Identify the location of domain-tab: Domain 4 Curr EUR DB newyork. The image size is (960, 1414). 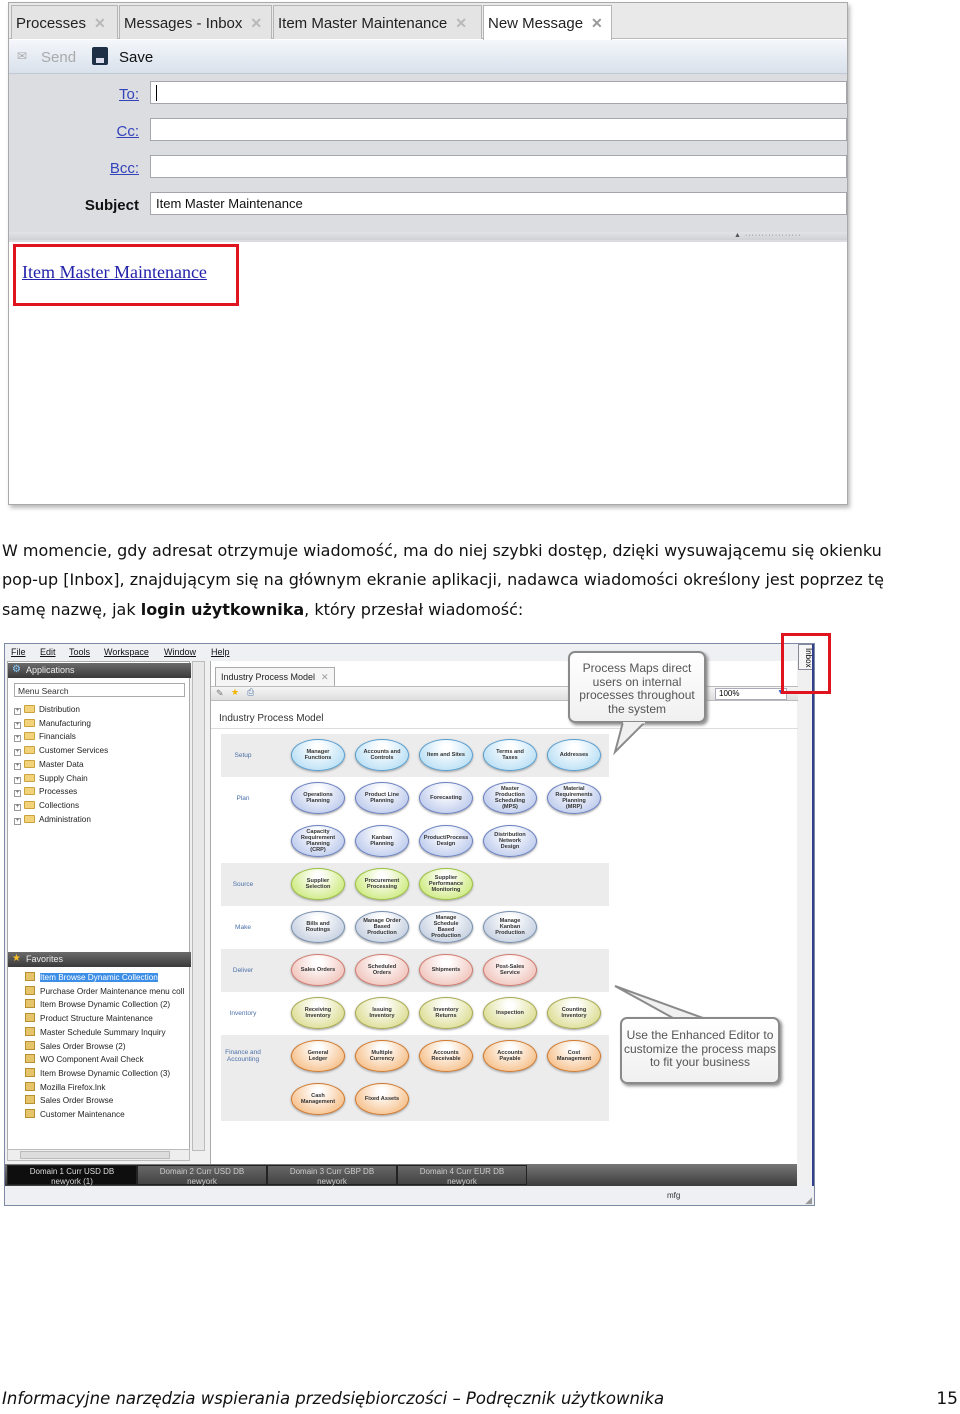
(462, 1175).